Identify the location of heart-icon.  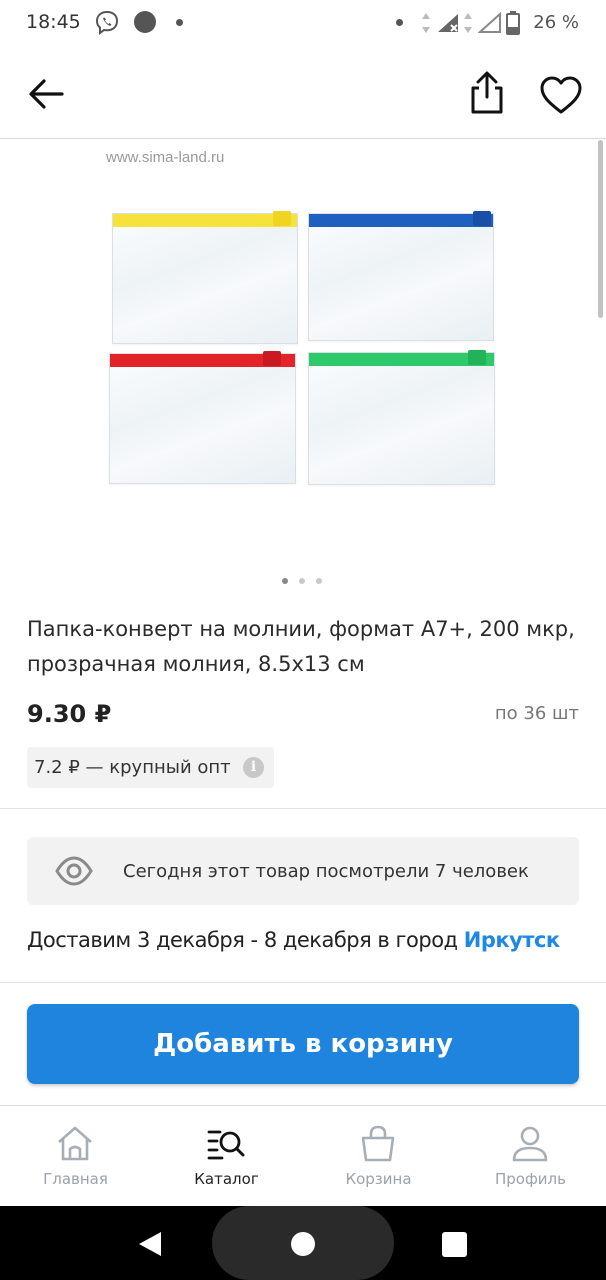
(561, 95).